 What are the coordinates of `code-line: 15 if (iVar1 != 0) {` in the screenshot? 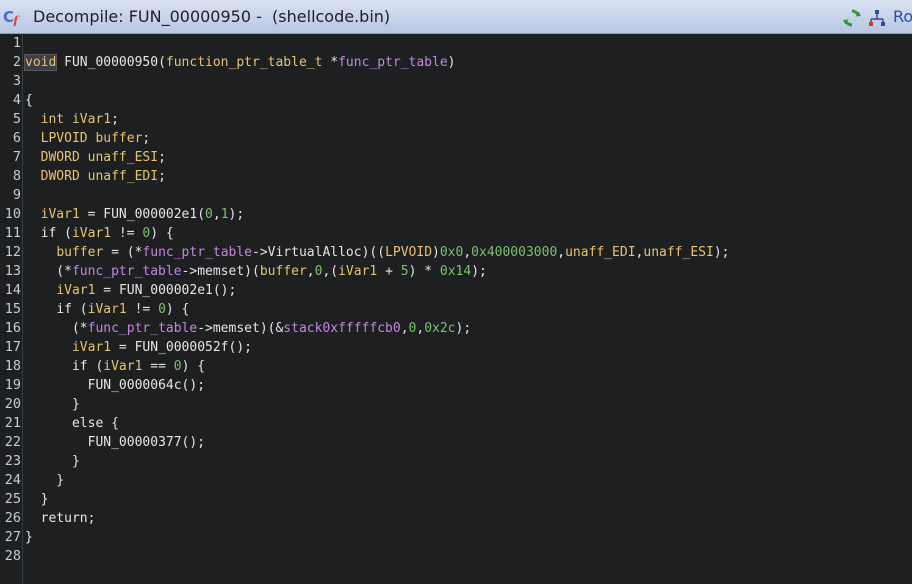 It's located at (456, 309).